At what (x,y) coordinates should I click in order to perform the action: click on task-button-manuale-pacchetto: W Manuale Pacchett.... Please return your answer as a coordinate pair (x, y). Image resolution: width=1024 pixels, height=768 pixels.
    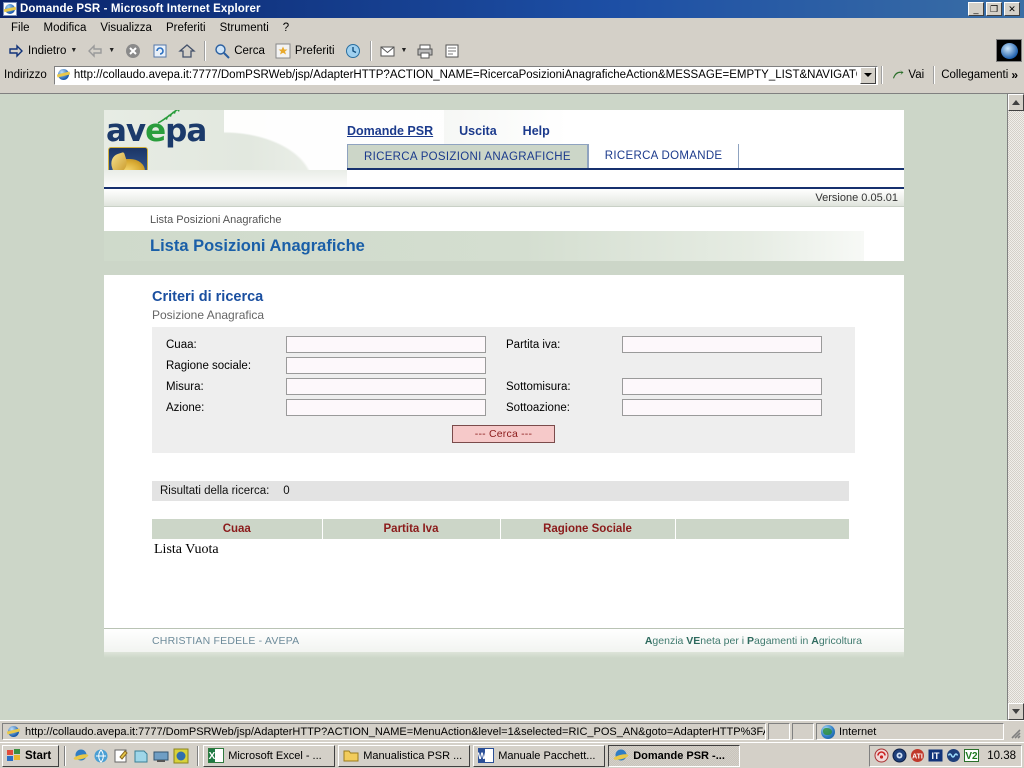
    Looking at the image, I should click on (539, 755).